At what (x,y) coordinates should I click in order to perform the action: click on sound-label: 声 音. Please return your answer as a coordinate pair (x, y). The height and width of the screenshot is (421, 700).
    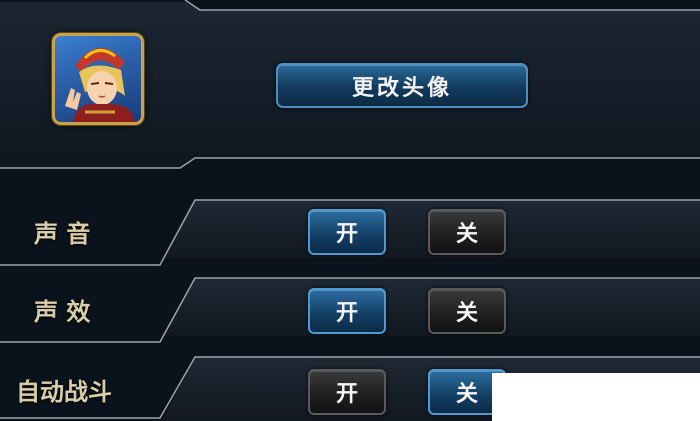
    Looking at the image, I should click on (62, 233).